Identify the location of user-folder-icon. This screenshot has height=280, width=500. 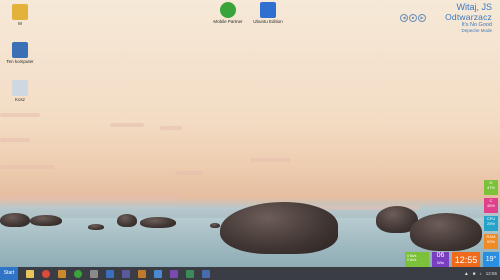
(20, 12).